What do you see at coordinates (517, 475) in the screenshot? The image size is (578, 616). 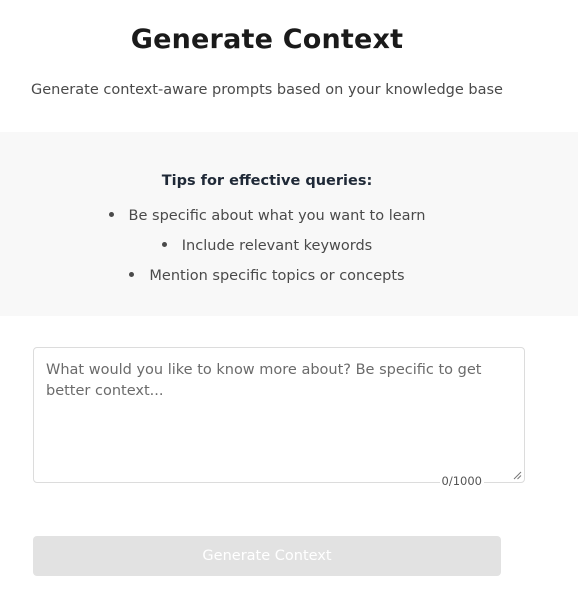 I see `resize-handle-icon` at bounding box center [517, 475].